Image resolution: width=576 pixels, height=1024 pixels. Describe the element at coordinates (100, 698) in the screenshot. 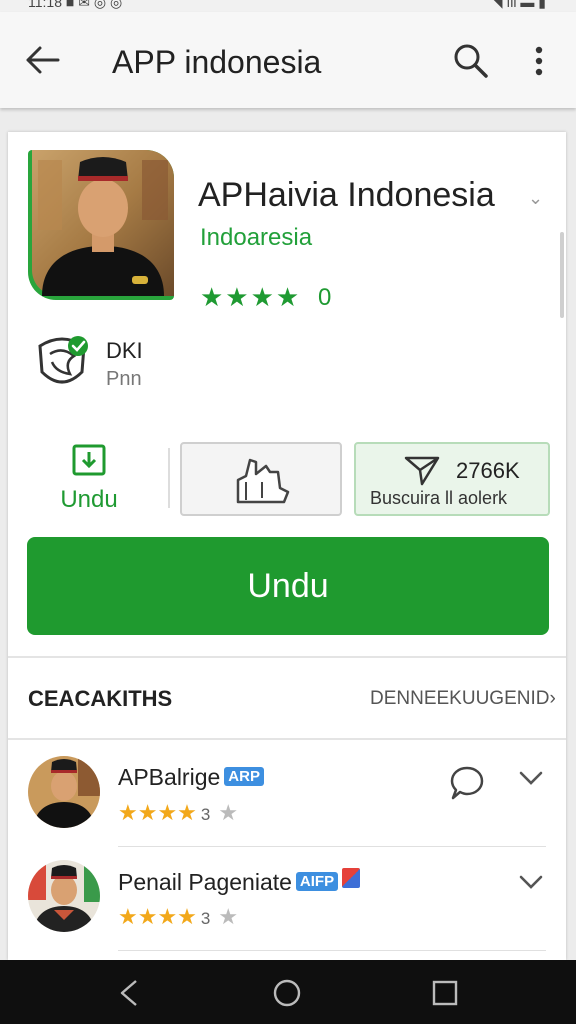

I see `reviews-section-title: CEACAKITHS` at that location.